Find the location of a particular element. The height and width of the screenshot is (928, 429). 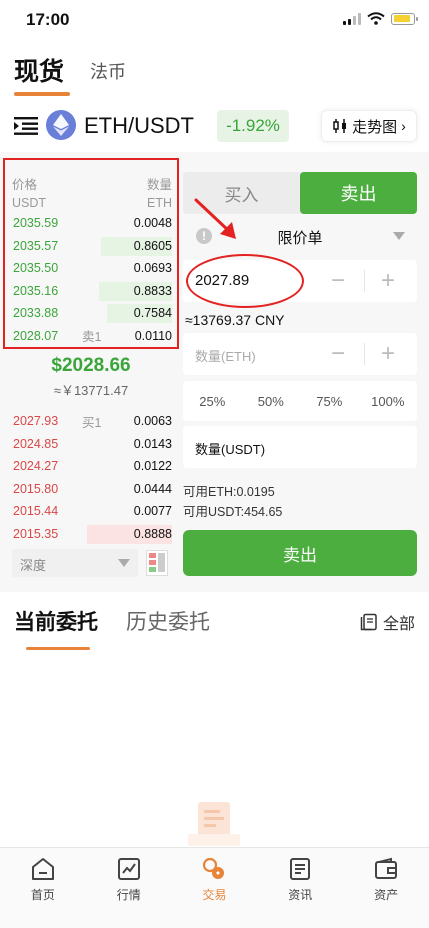

status-bar: 17:00 is located at coordinates (214, 20).